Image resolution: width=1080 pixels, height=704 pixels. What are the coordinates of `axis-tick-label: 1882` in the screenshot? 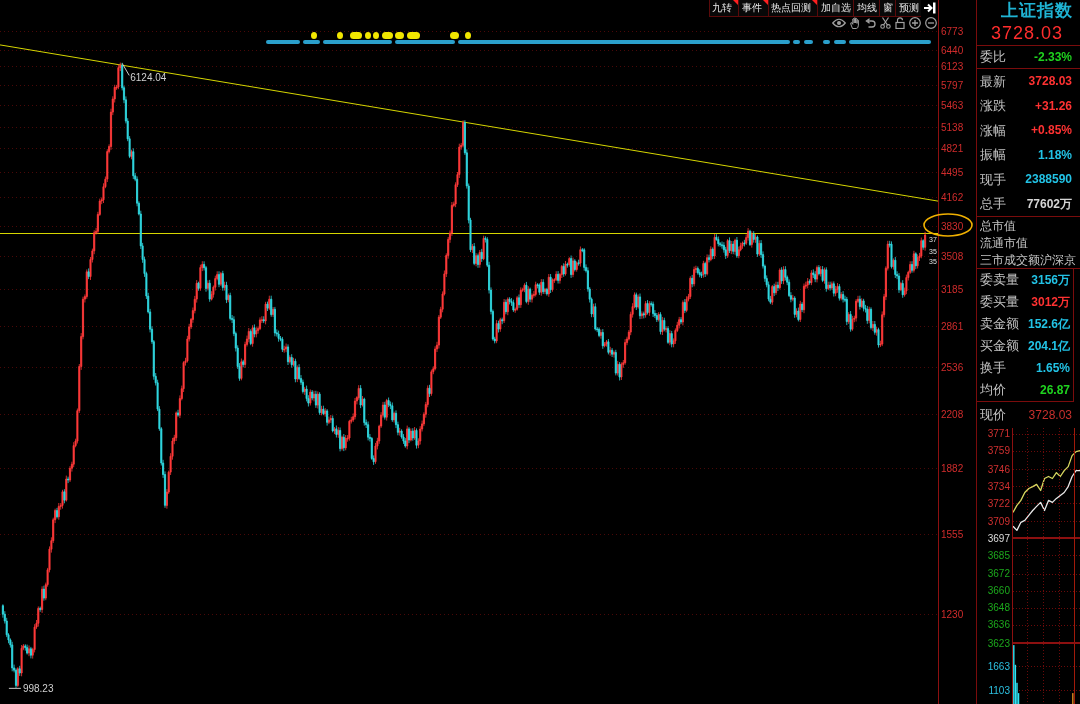 It's located at (952, 468).